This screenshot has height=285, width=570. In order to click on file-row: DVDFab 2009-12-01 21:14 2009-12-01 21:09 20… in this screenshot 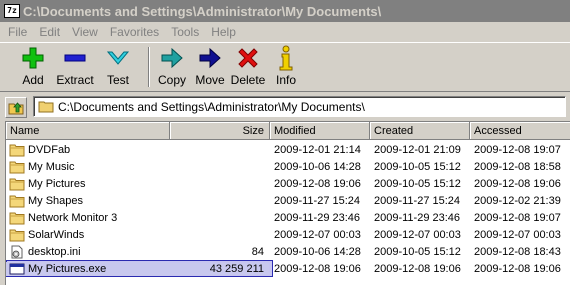, I will do `click(287, 149)`.